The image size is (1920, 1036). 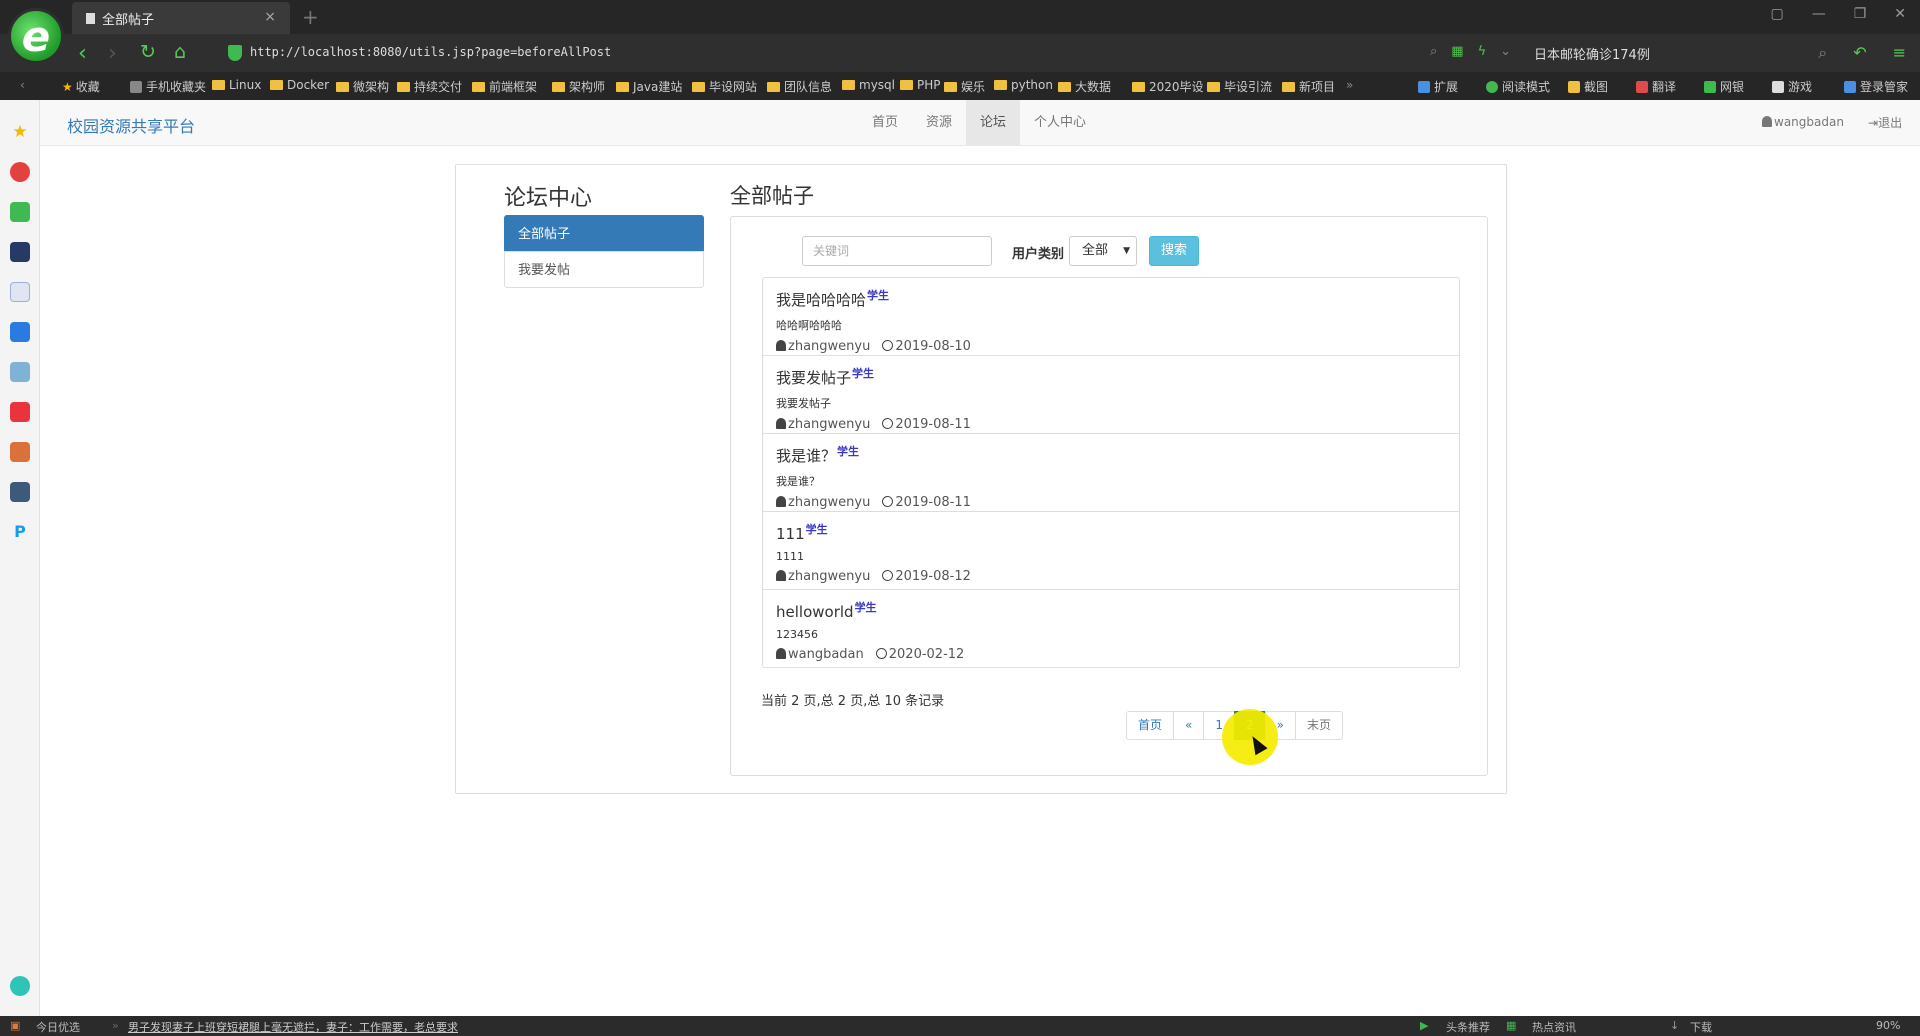 I want to click on document-icon, so click(x=20, y=292).